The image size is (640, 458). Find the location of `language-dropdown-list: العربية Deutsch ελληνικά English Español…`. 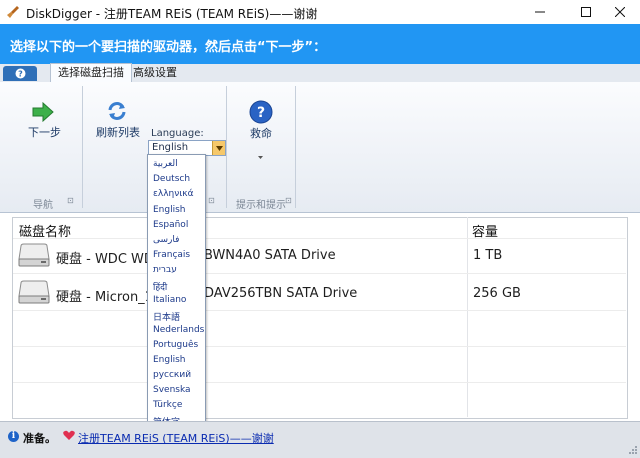

language-dropdown-list: العربية Deutsch ελληνικά English Español… is located at coordinates (176, 293).